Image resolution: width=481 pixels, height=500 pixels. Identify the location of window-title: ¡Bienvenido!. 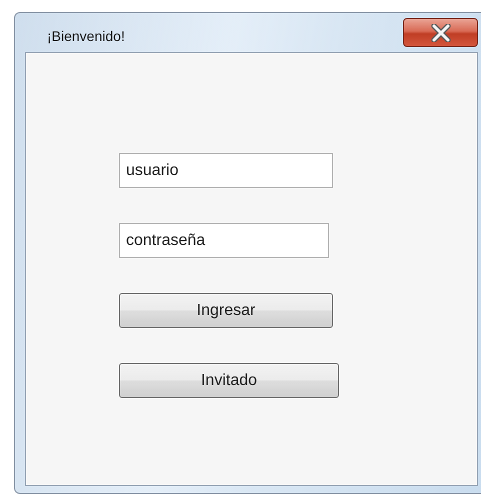
(86, 36).